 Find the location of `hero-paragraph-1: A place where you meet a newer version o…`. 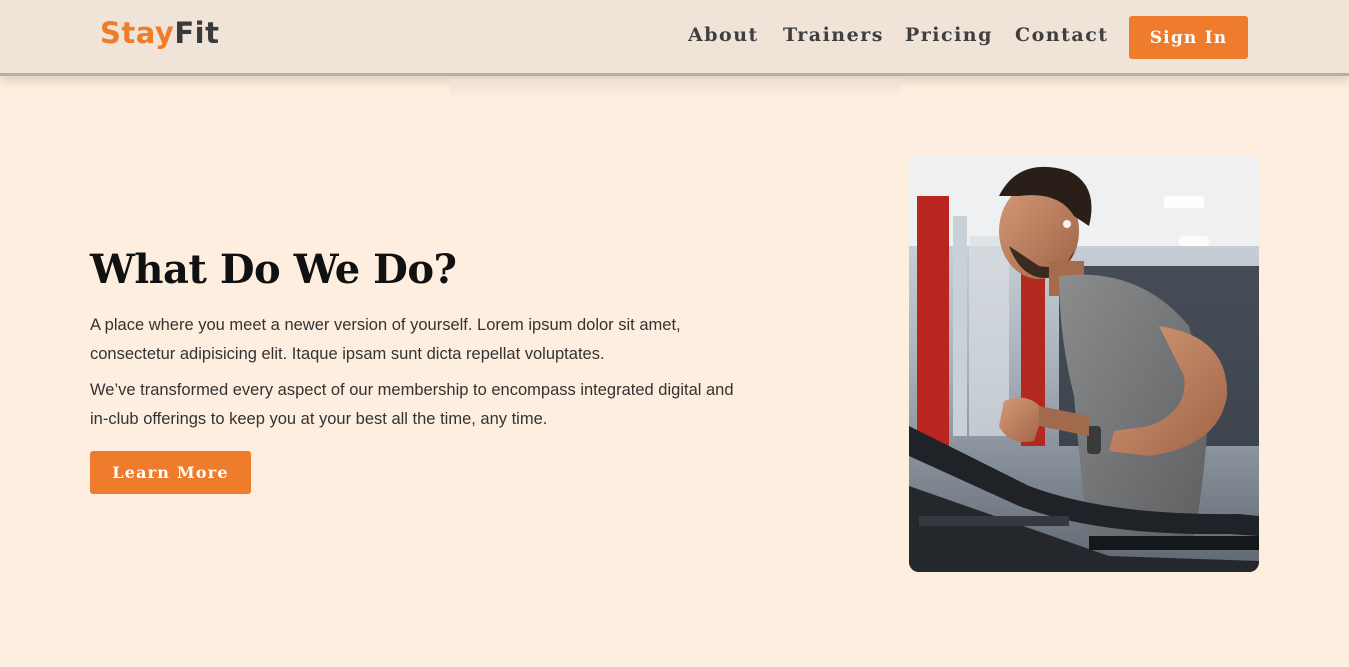

hero-paragraph-1: A place where you meet a newer version o… is located at coordinates (385, 339).